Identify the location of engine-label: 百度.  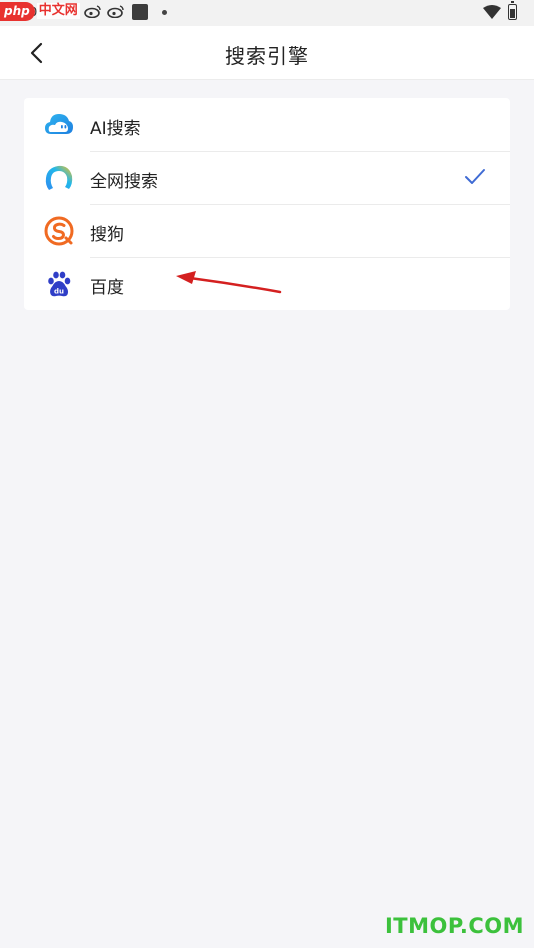
(107, 288).